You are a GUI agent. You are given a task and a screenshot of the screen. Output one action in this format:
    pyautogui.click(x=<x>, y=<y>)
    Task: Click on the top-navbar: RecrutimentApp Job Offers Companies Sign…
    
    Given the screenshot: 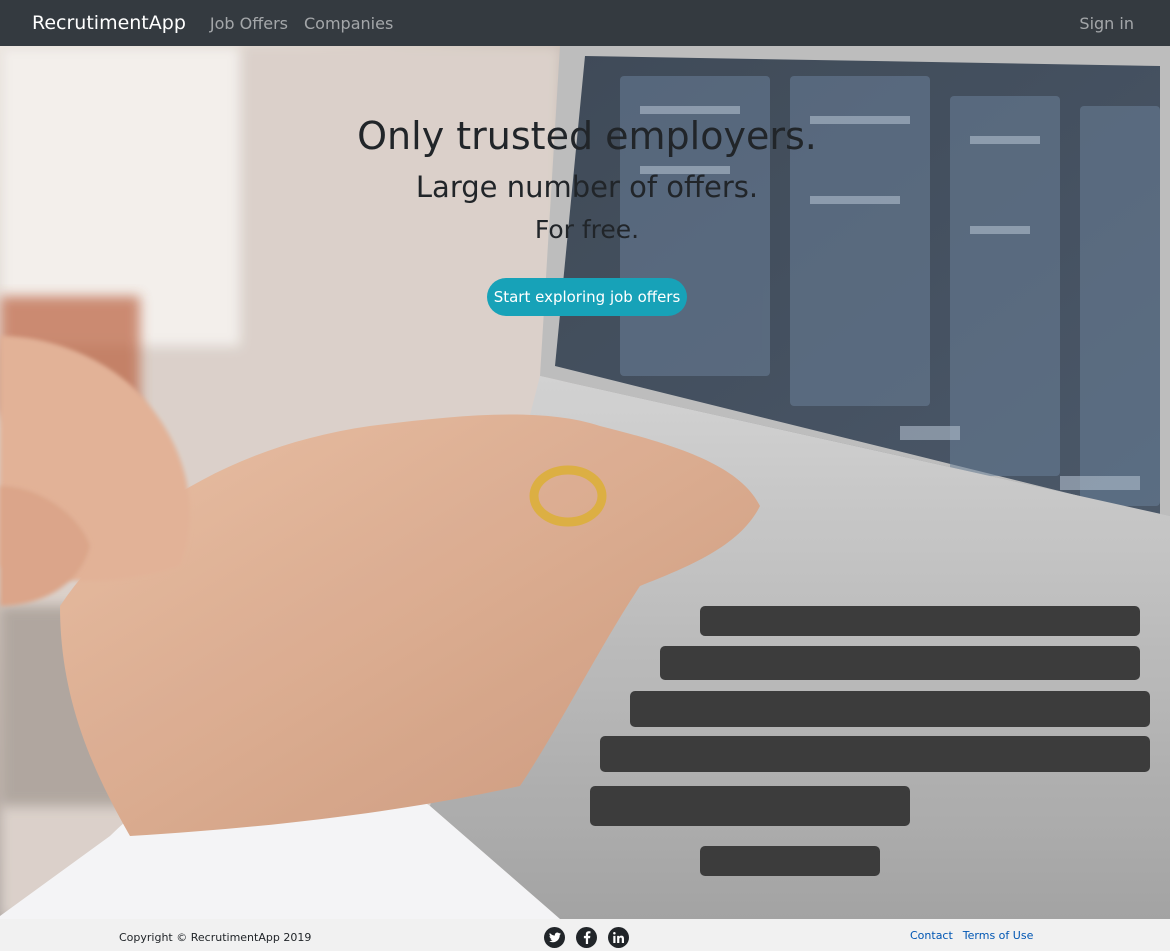 What is the action you would take?
    pyautogui.click(x=585, y=23)
    